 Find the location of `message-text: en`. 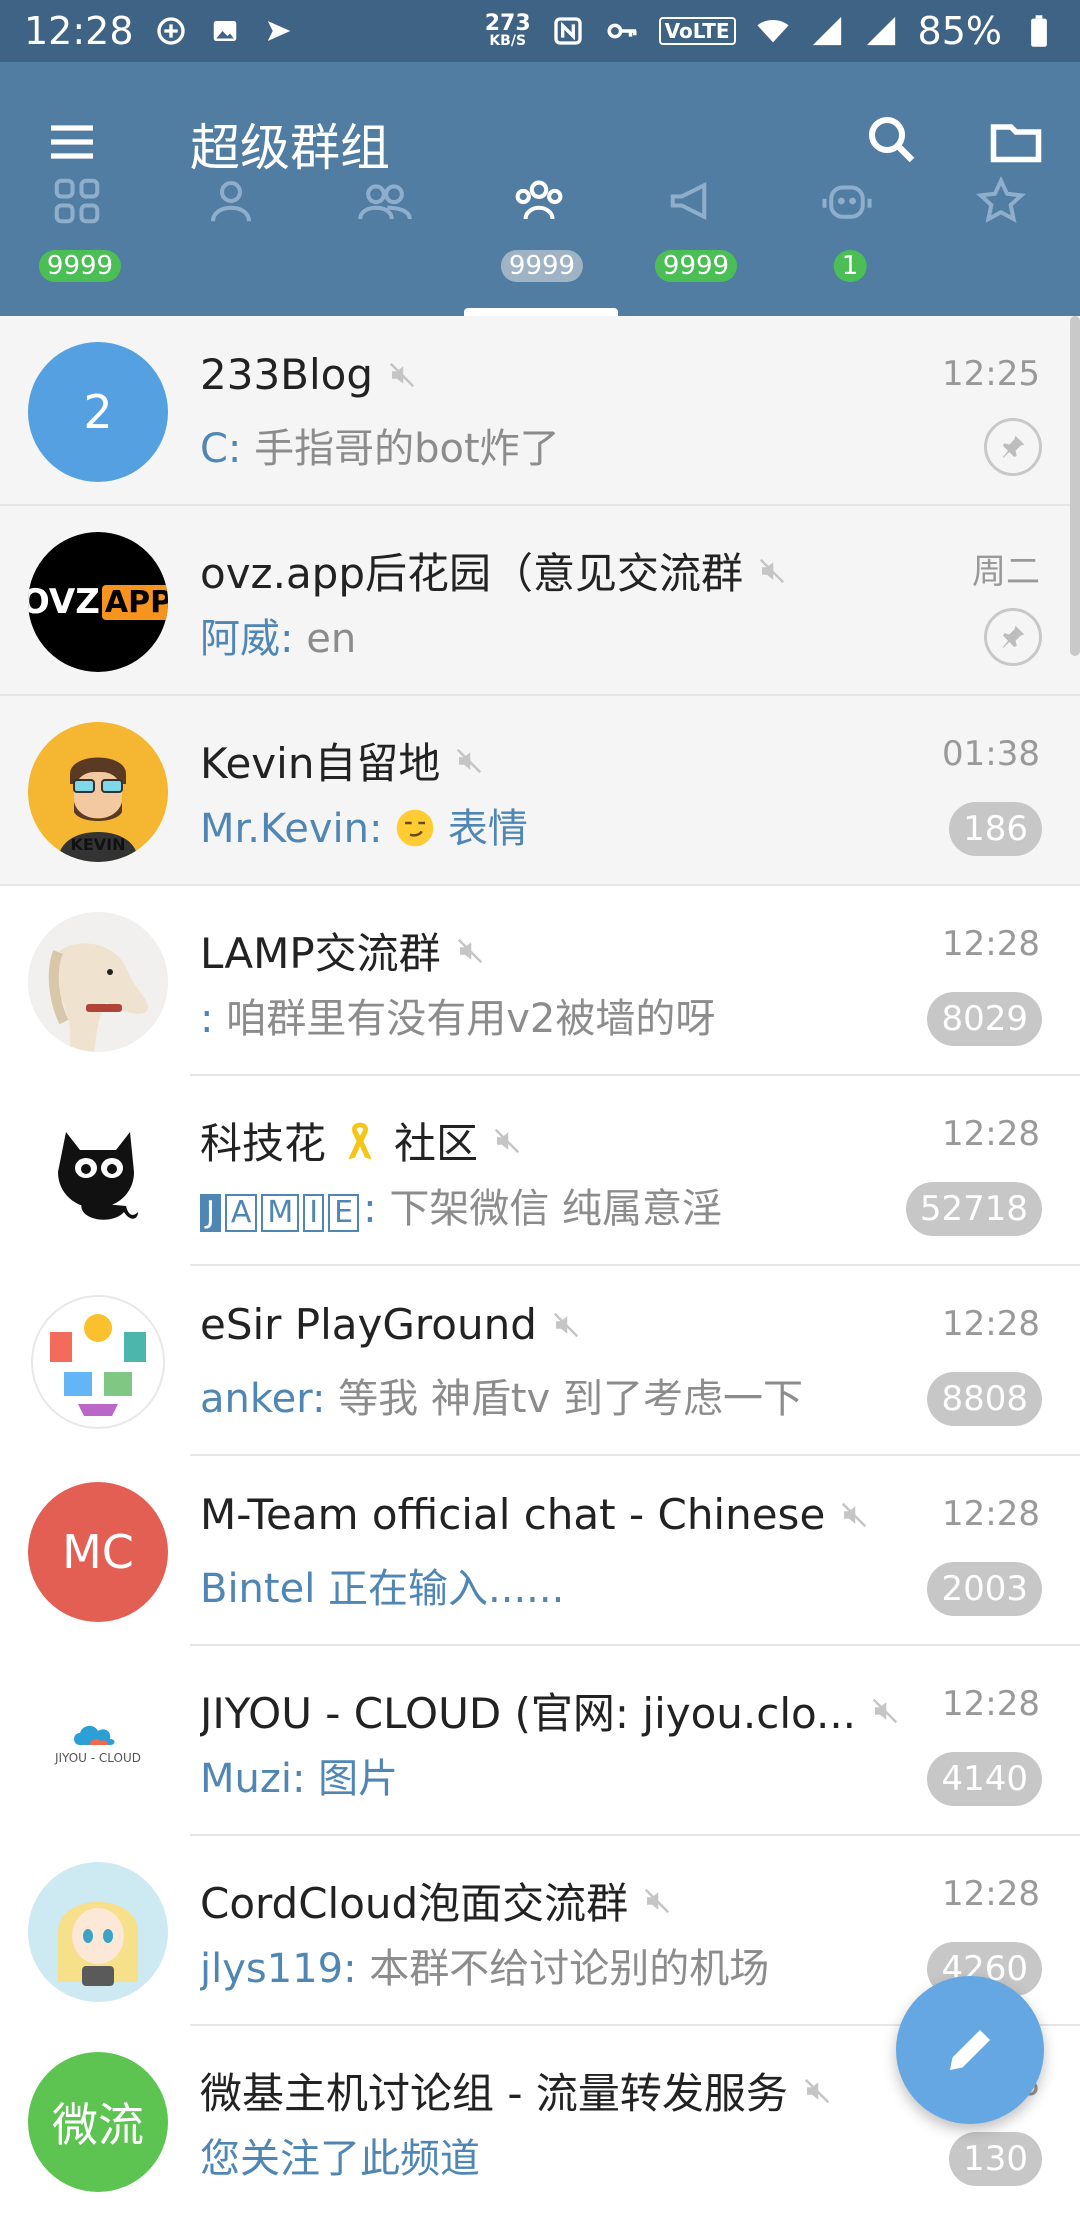

message-text: en is located at coordinates (331, 639).